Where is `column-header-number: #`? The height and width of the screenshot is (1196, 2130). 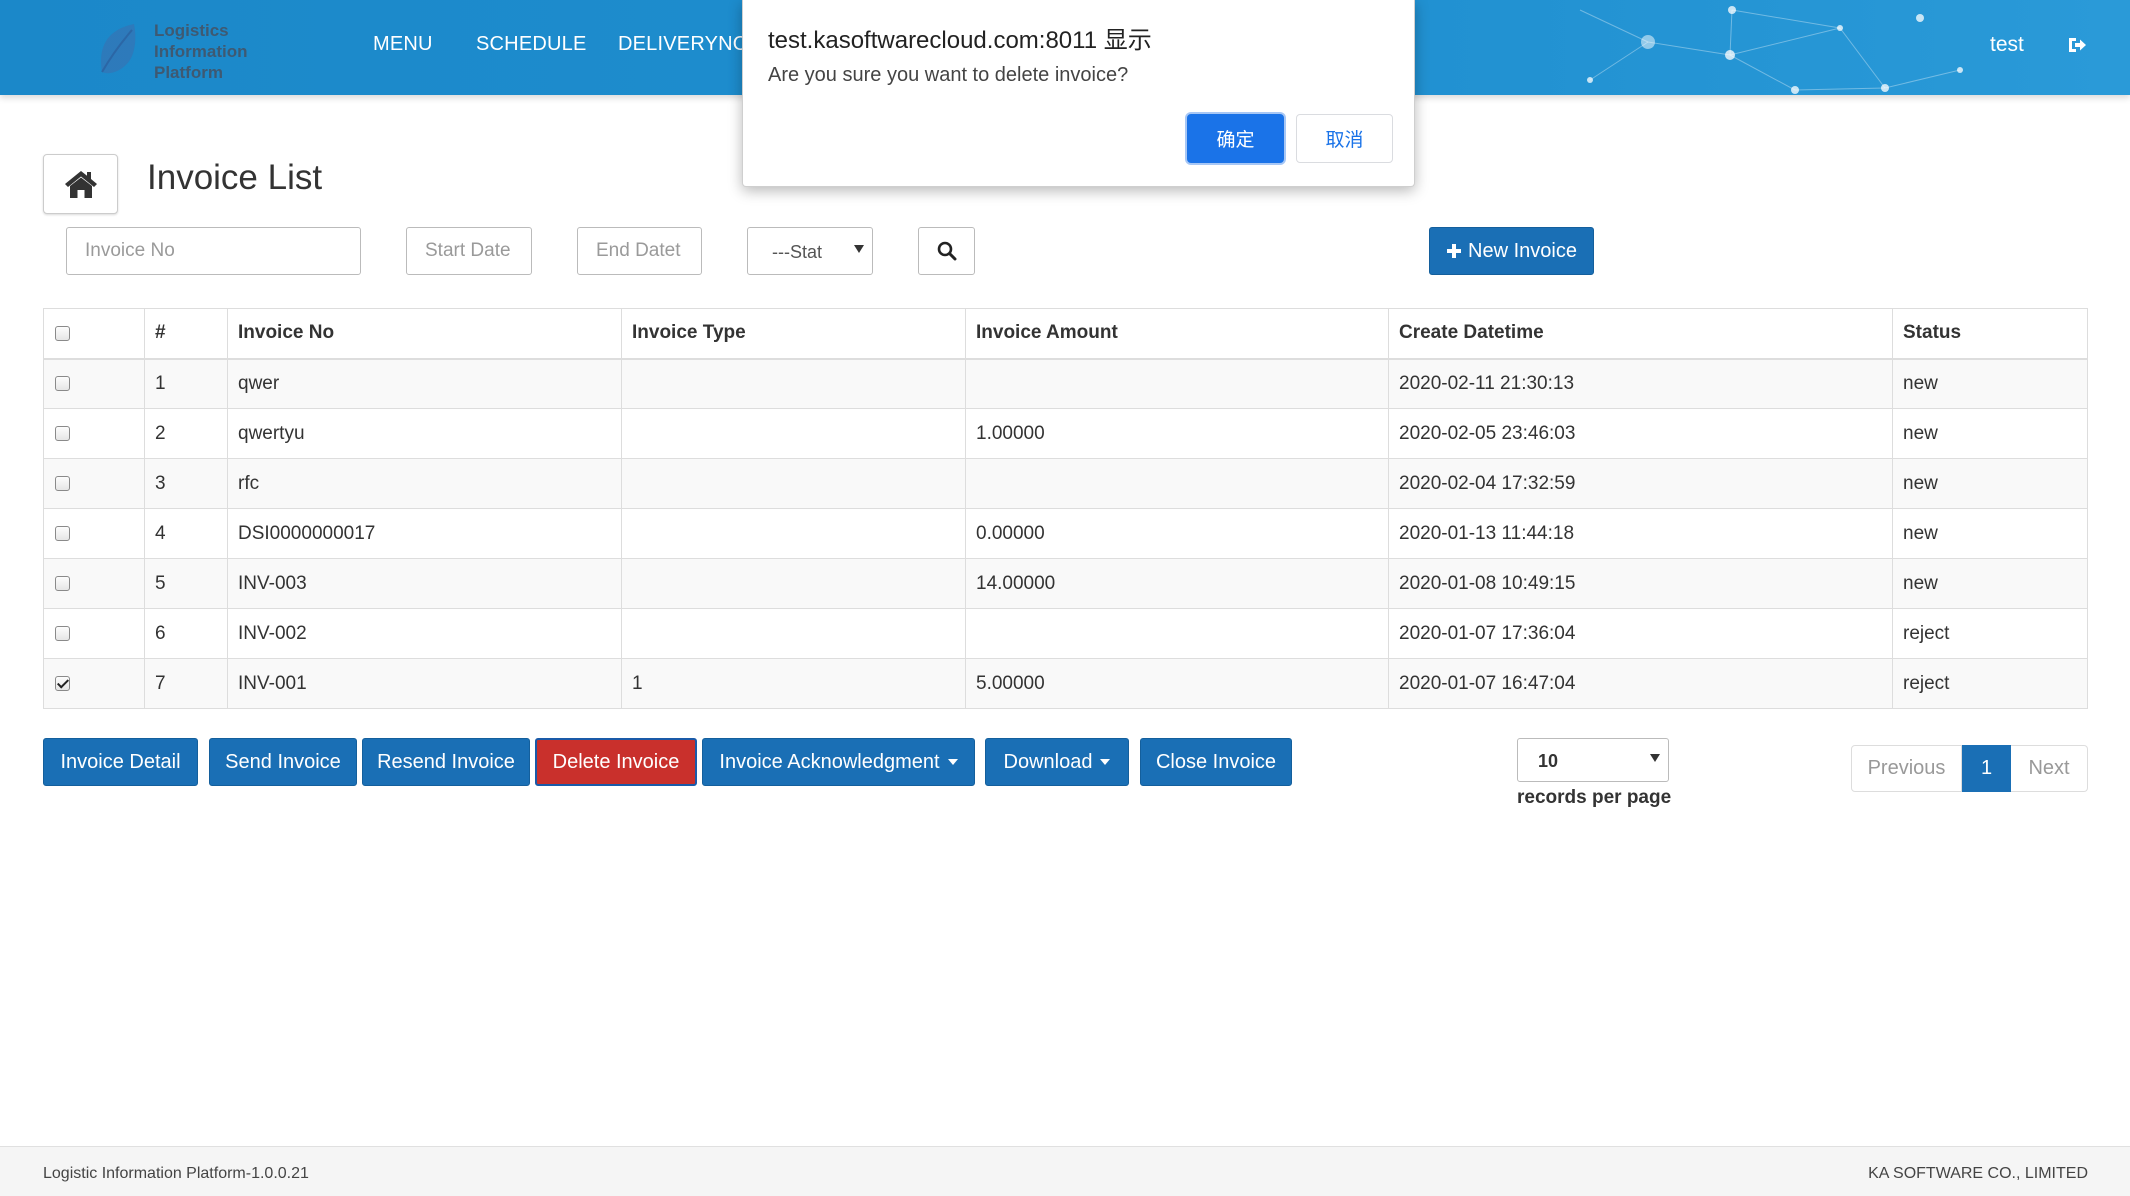 column-header-number: # is located at coordinates (186, 334).